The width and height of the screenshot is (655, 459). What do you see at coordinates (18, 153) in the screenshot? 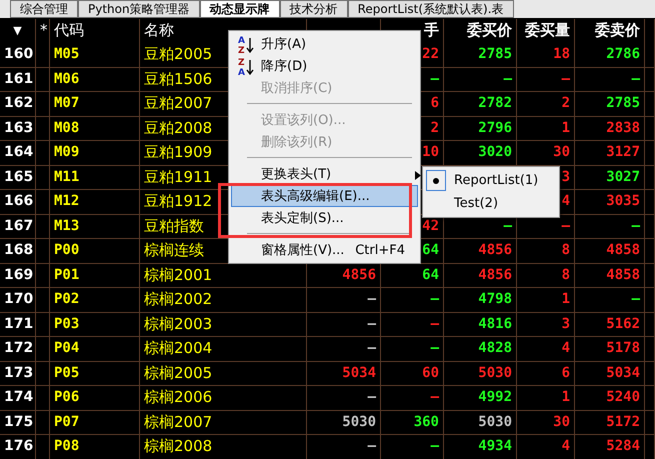
I see `row-number: 164` at bounding box center [18, 153].